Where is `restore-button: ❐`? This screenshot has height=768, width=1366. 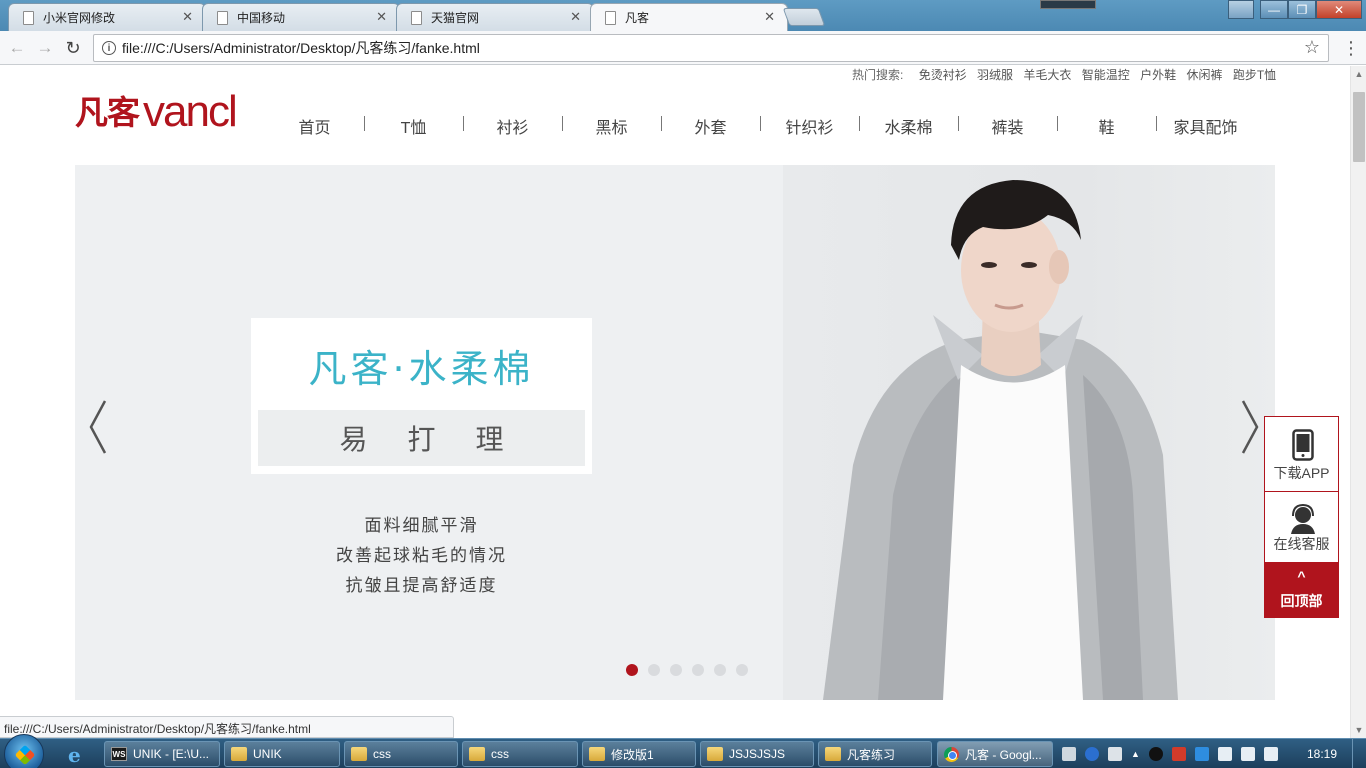 restore-button: ❐ is located at coordinates (1302, 9).